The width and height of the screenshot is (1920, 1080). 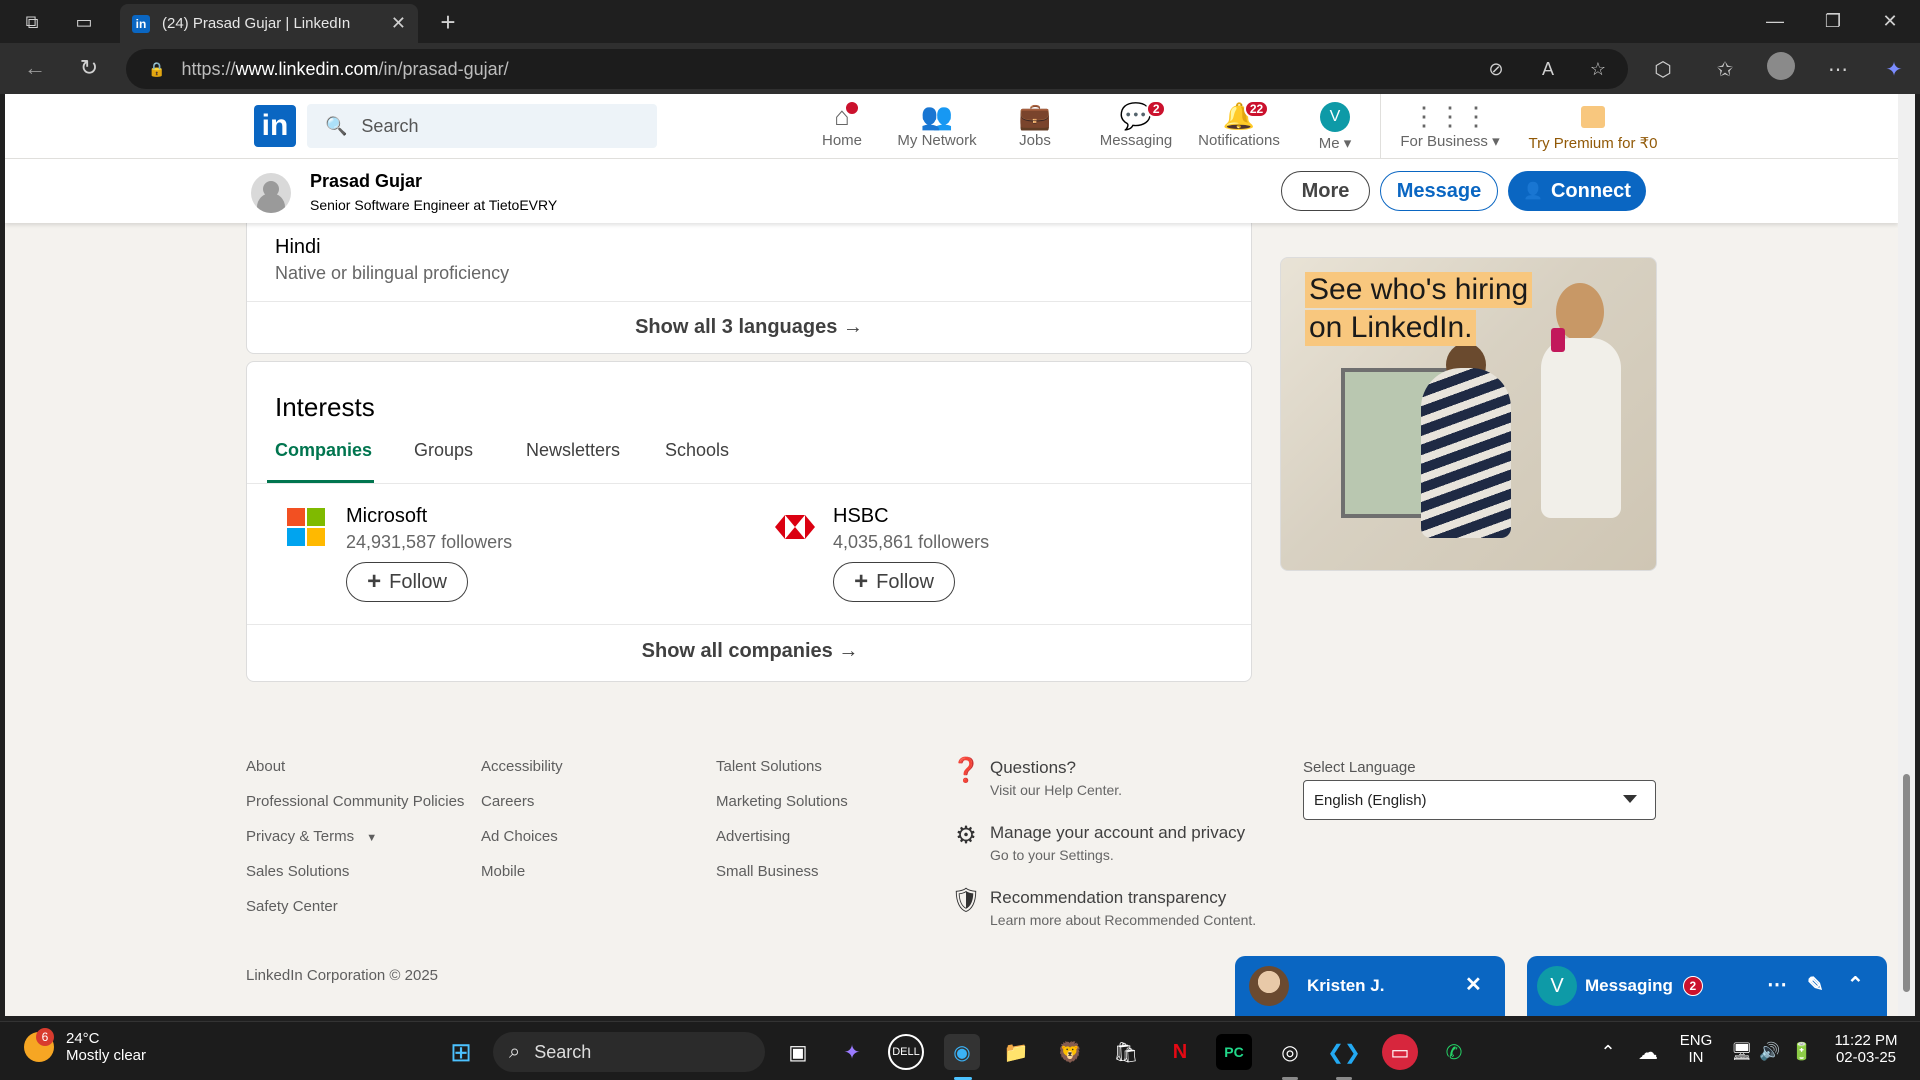 I want to click on footer-link-talent-solutions: Talent Solutions, so click(x=769, y=766).